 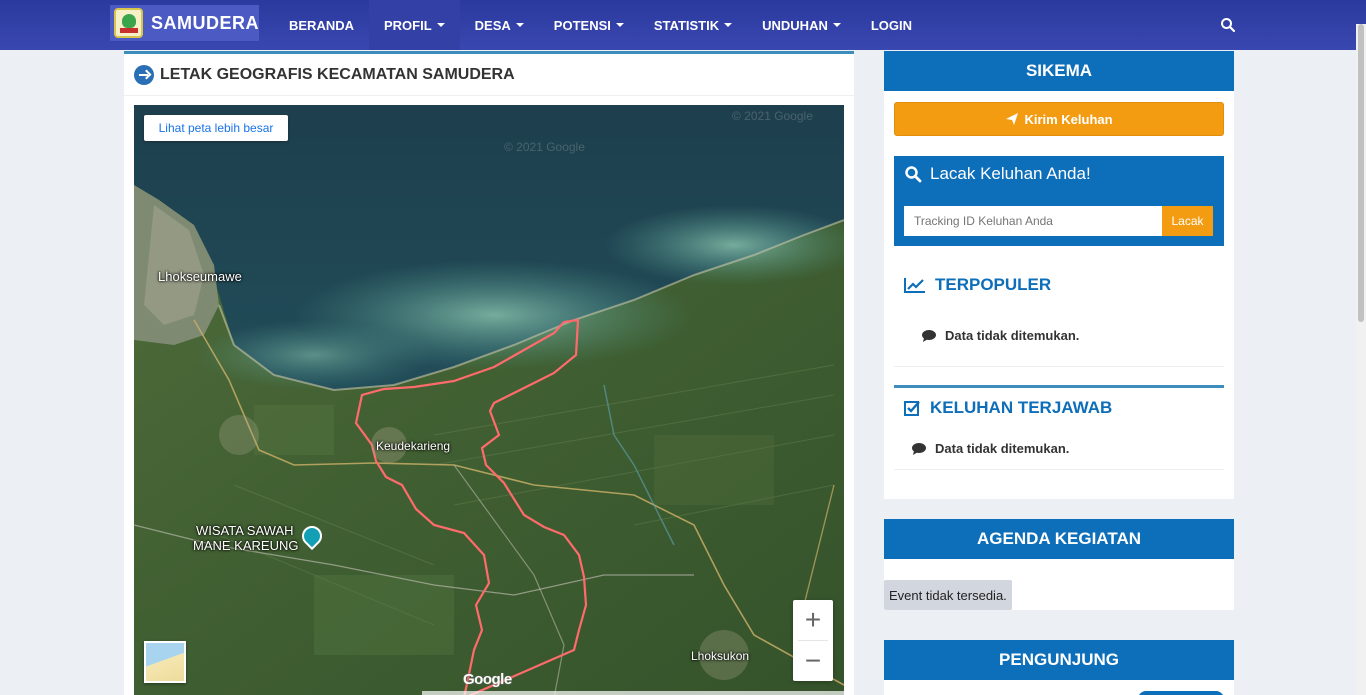 What do you see at coordinates (1361, 359) in the screenshot?
I see `page-scrollbar` at bounding box center [1361, 359].